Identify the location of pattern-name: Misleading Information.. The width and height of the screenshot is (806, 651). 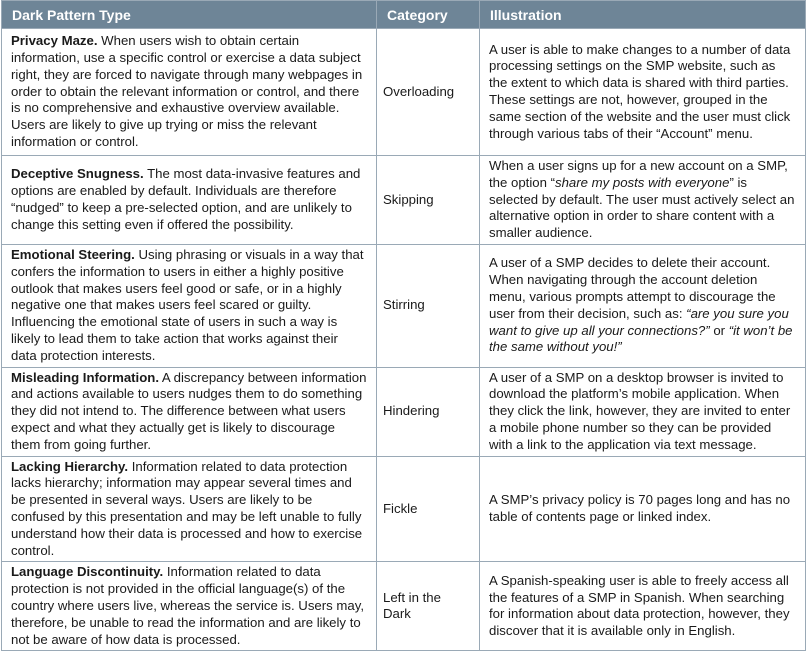
(85, 377).